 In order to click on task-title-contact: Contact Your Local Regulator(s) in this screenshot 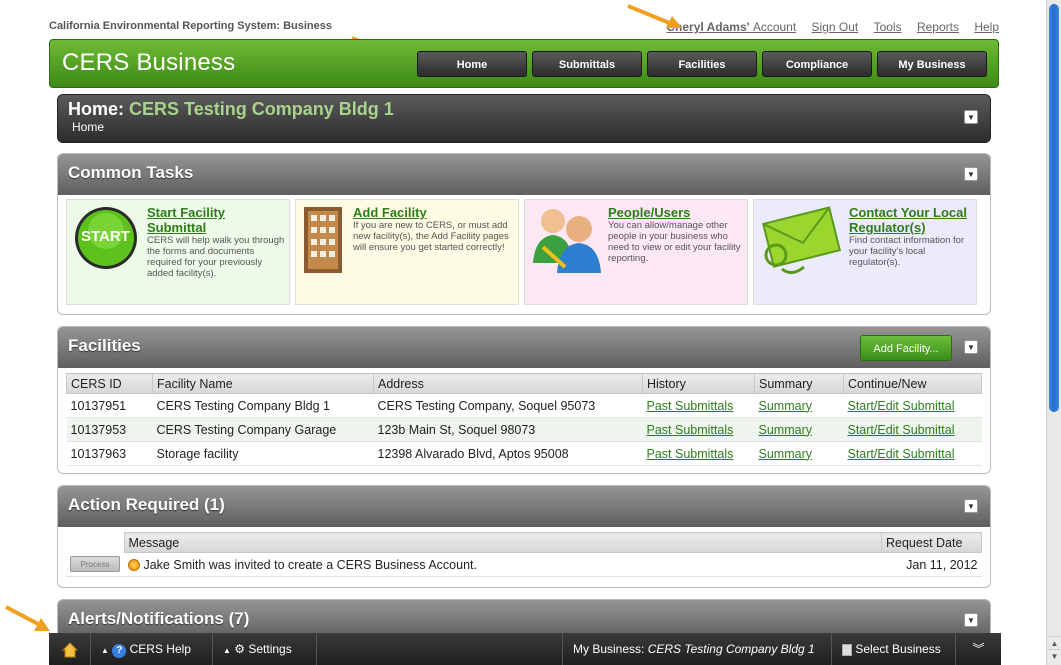, I will do `click(908, 220)`.